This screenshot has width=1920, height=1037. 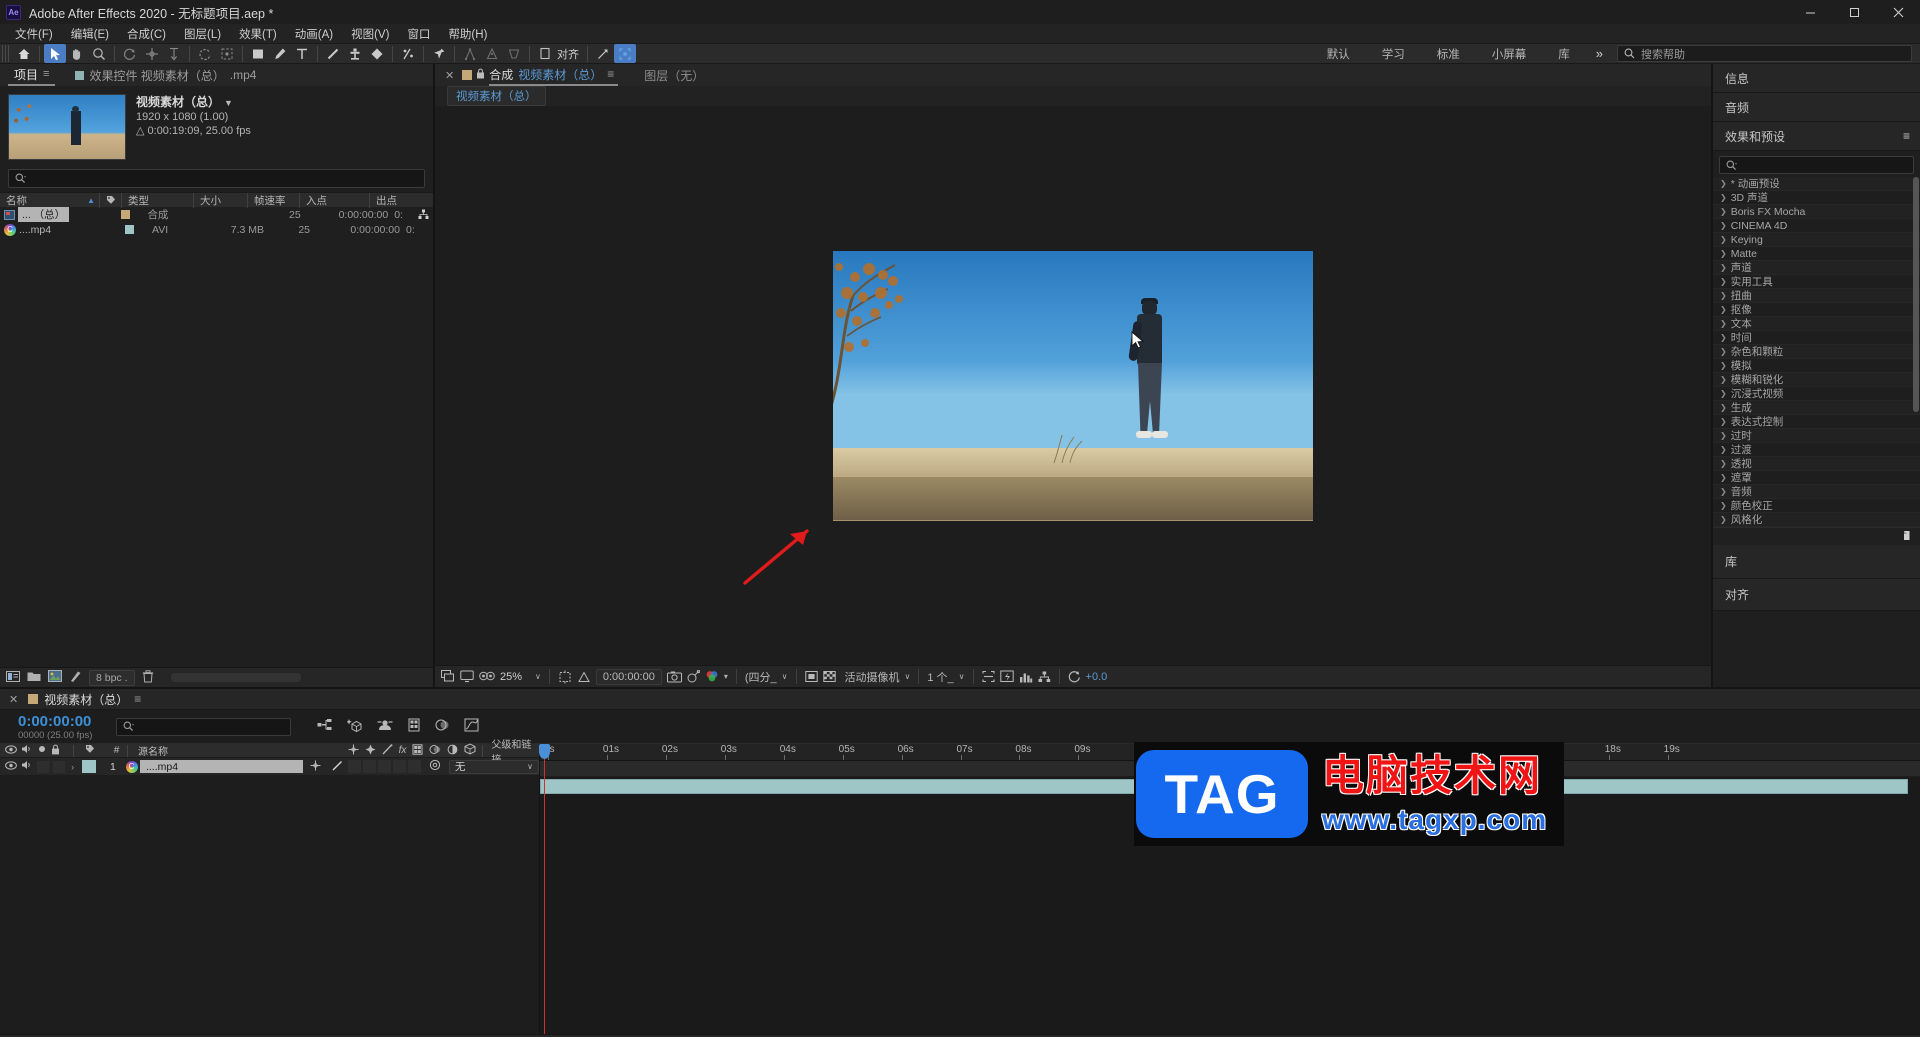 I want to click on column-out-point: 出点, so click(x=400, y=200).